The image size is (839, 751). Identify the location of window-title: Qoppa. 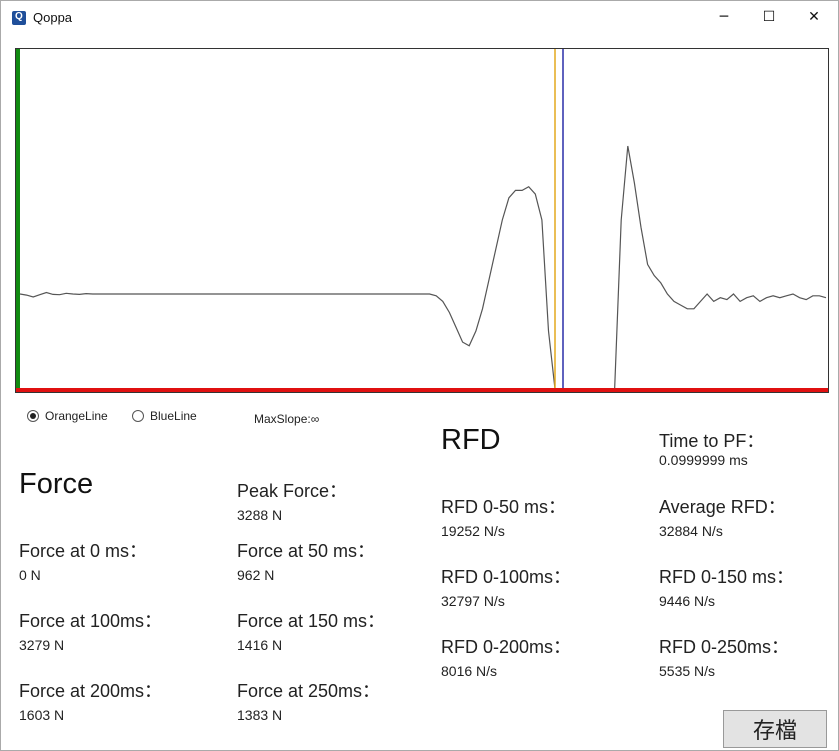
(53, 17).